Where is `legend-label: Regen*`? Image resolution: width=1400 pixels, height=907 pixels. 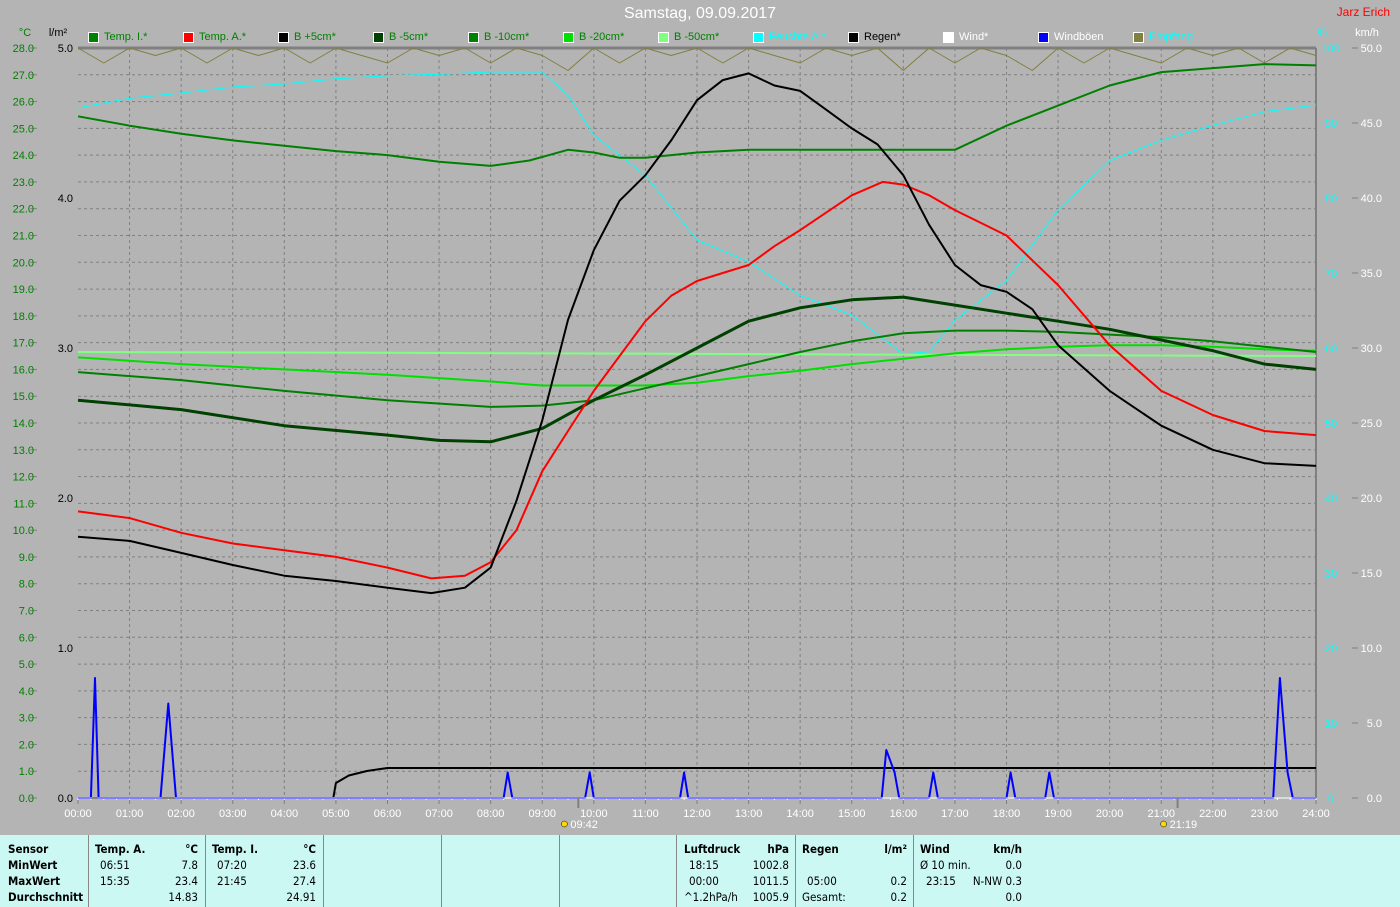
legend-label: Regen* is located at coordinates (882, 37).